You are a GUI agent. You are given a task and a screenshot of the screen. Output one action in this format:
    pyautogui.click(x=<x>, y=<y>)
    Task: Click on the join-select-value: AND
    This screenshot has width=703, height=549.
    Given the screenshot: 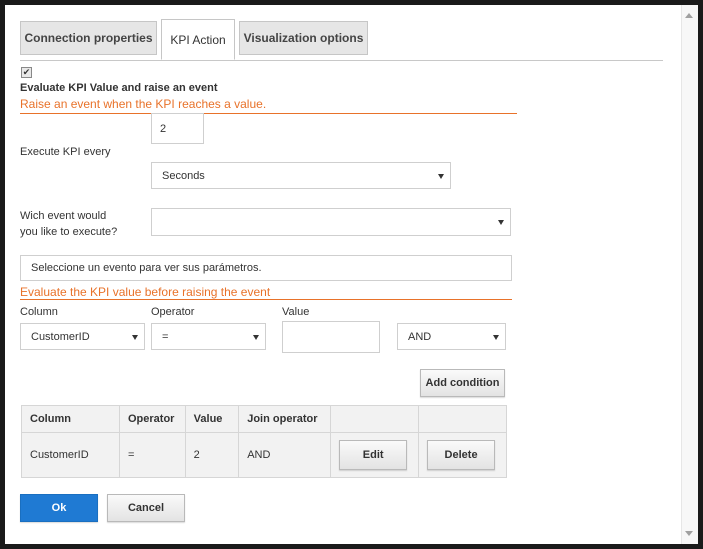 What is the action you would take?
    pyautogui.click(x=420, y=336)
    